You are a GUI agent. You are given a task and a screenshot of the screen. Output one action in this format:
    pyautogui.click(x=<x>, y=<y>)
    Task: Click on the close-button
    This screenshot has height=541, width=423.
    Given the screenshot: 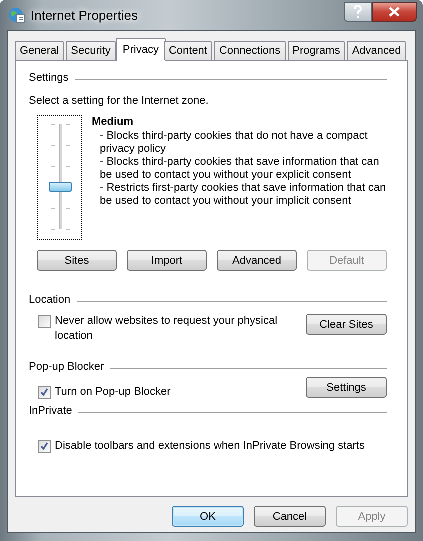 What is the action you would take?
    pyautogui.click(x=394, y=12)
    